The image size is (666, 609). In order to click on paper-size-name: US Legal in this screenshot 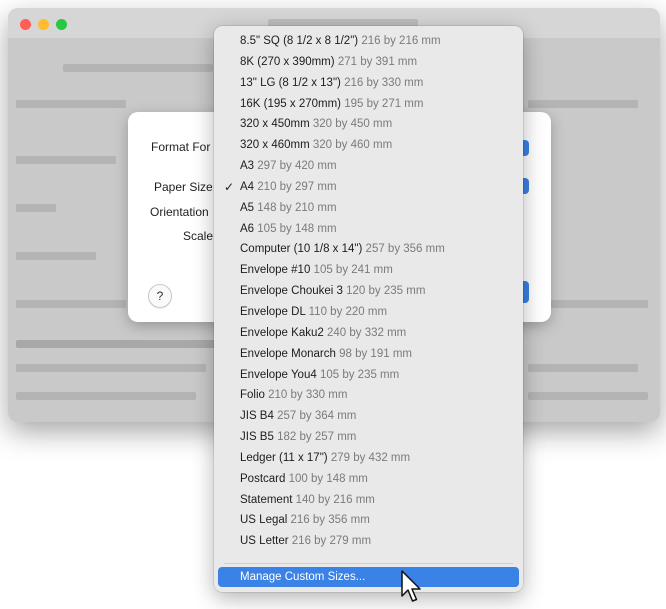, I will do `click(264, 520)`.